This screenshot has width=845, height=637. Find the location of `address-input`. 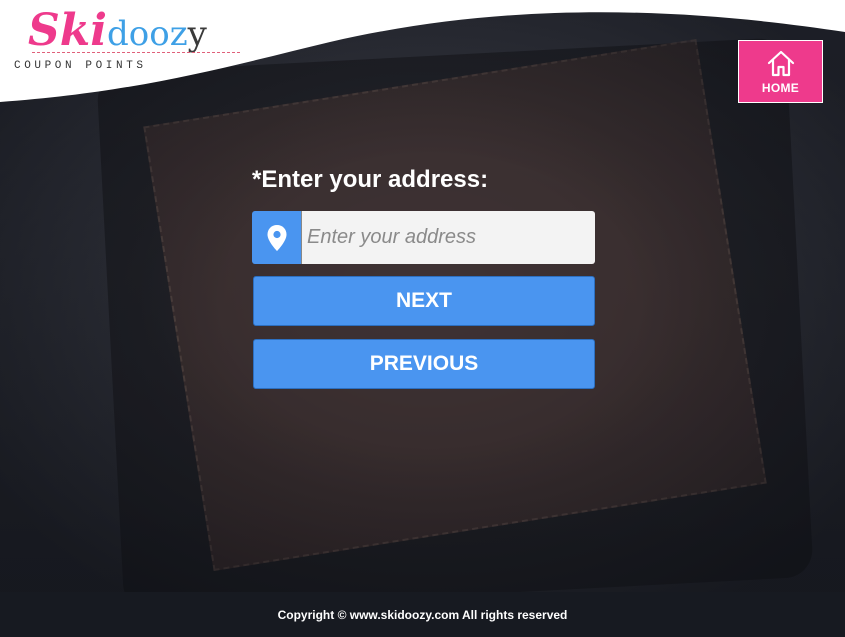

address-input is located at coordinates (448, 237).